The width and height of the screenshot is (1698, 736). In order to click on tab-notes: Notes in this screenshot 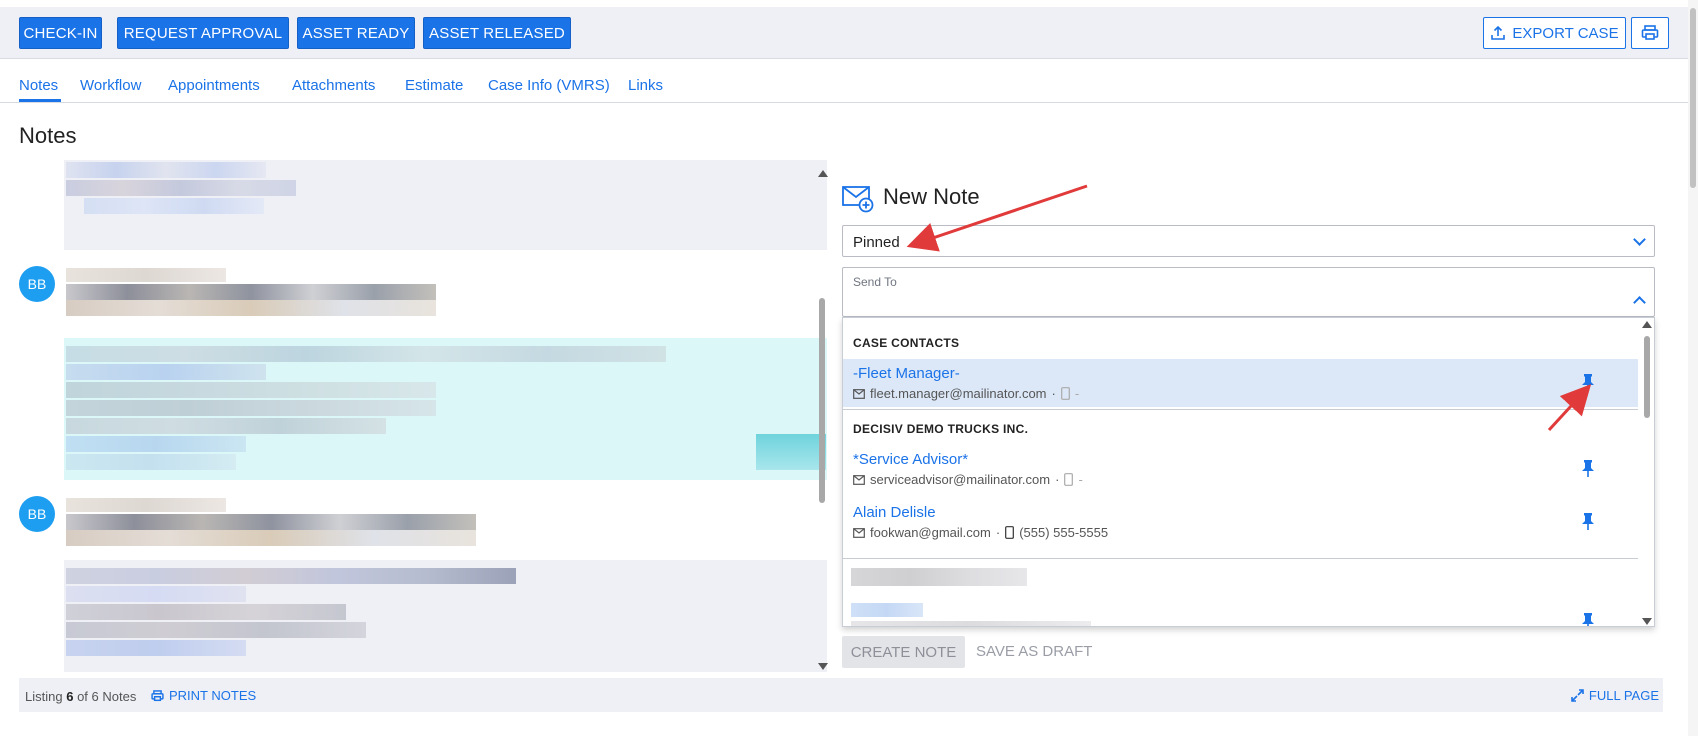, I will do `click(38, 85)`.